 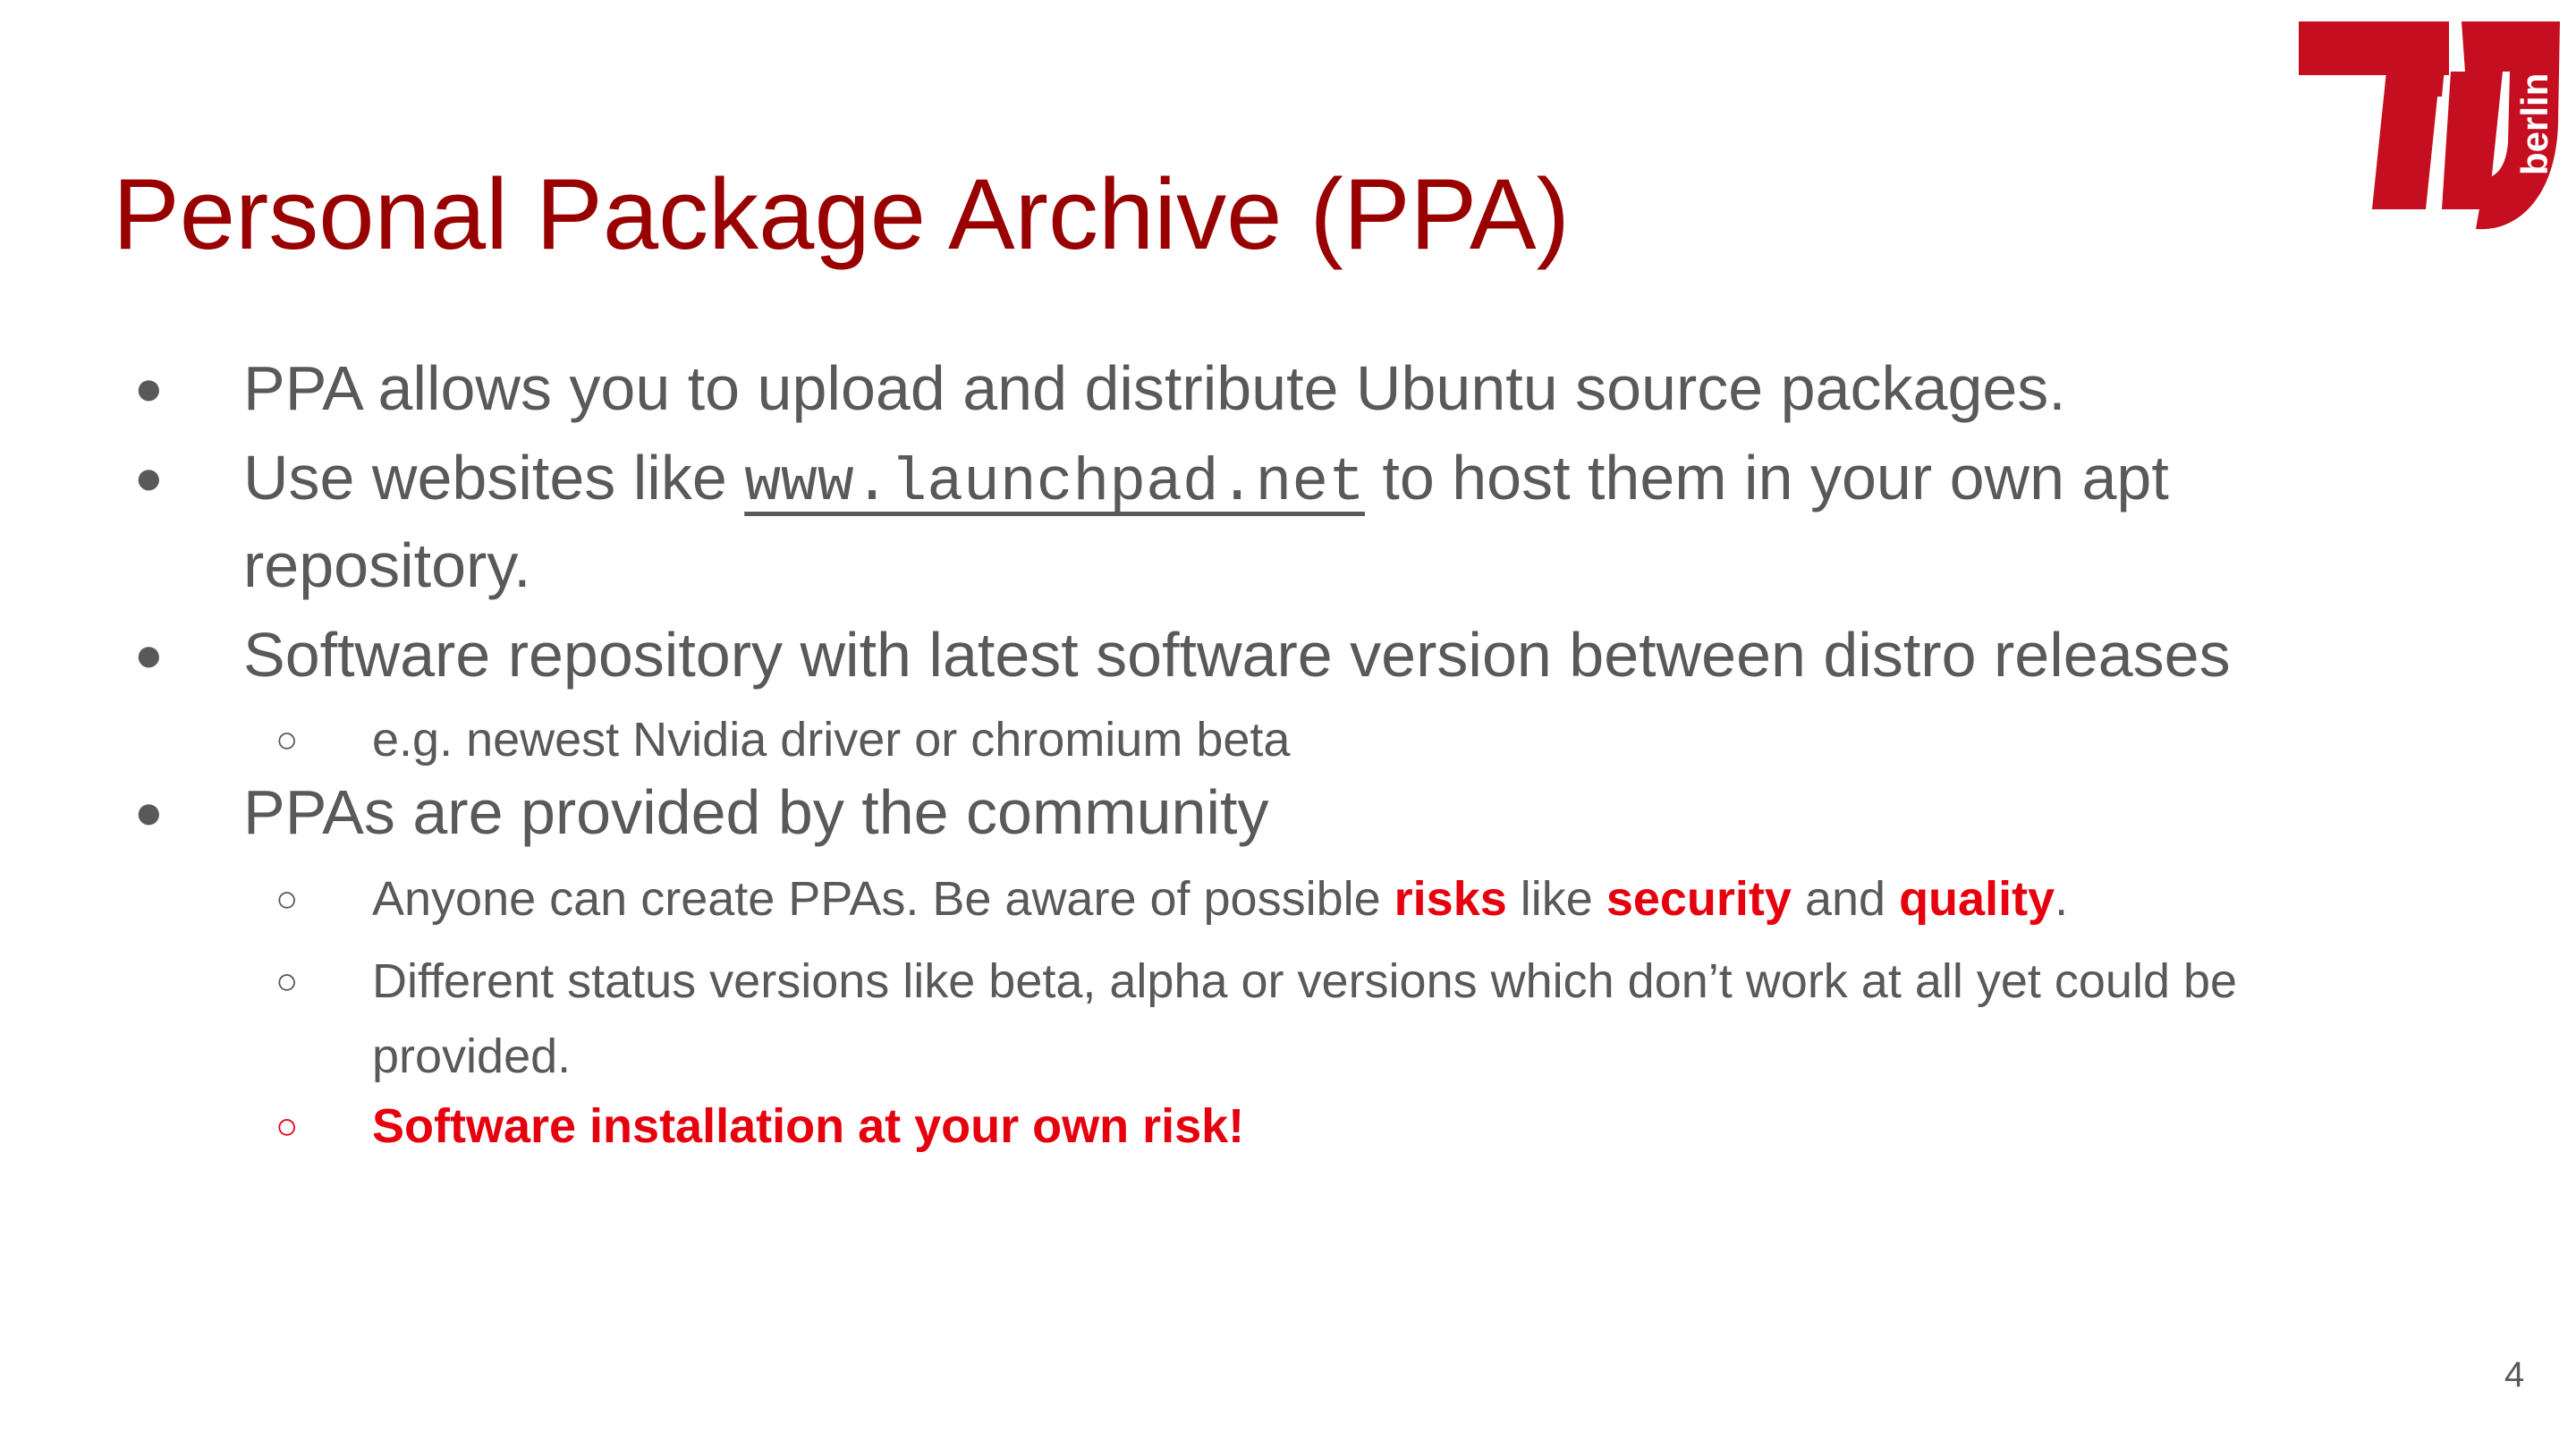 What do you see at coordinates (756, 812) in the screenshot?
I see `bullet-text: PPAs are provided by the community` at bounding box center [756, 812].